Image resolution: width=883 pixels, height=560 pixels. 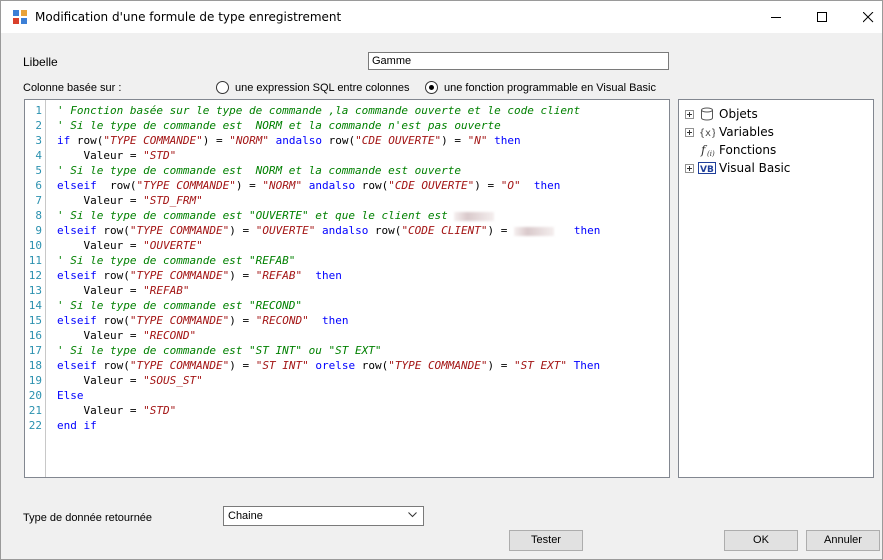 What do you see at coordinates (761, 540) in the screenshot?
I see `ok-button: OK` at bounding box center [761, 540].